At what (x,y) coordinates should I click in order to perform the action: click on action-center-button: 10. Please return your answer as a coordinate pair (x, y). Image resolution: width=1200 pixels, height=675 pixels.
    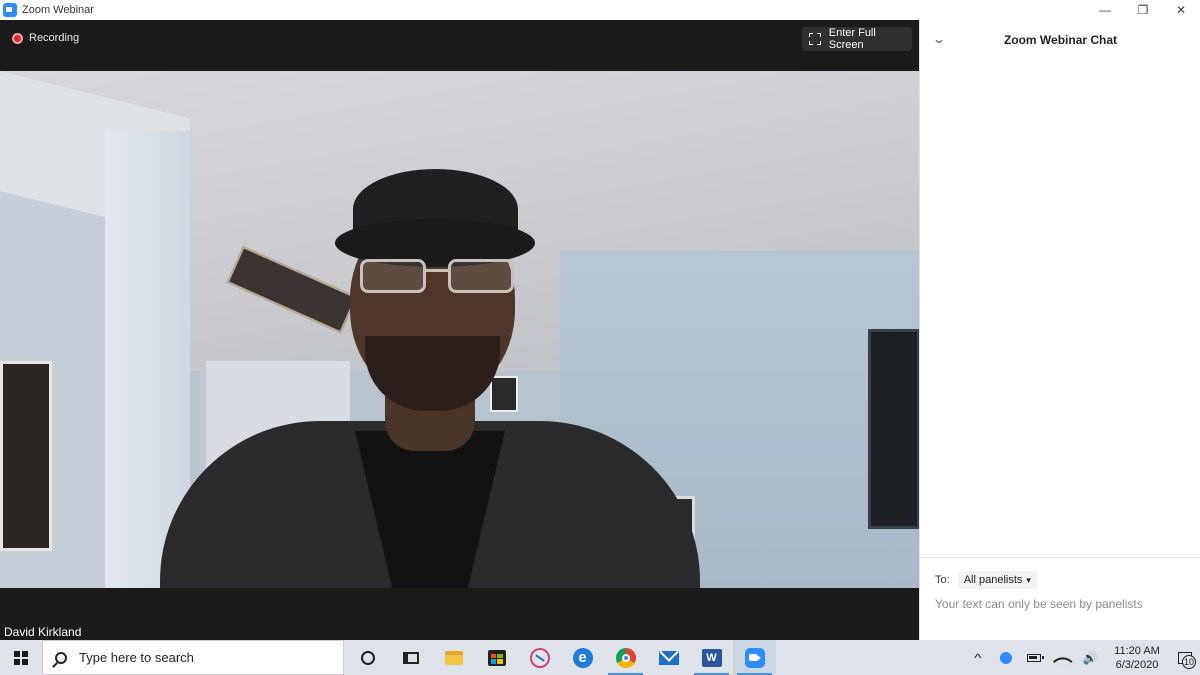
    Looking at the image, I should click on (1185, 657).